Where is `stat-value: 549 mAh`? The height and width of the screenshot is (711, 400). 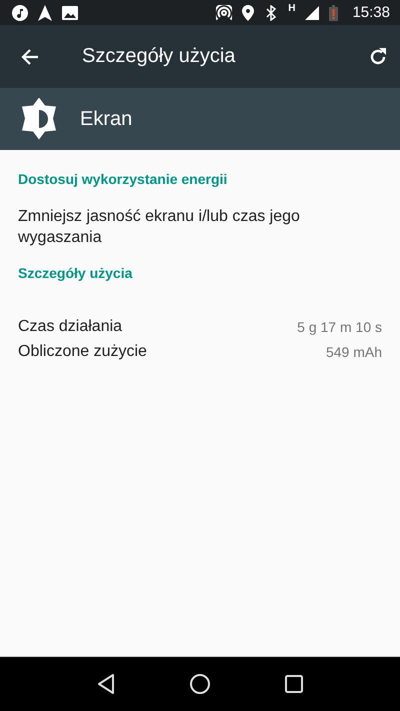
stat-value: 549 mAh is located at coordinates (354, 352).